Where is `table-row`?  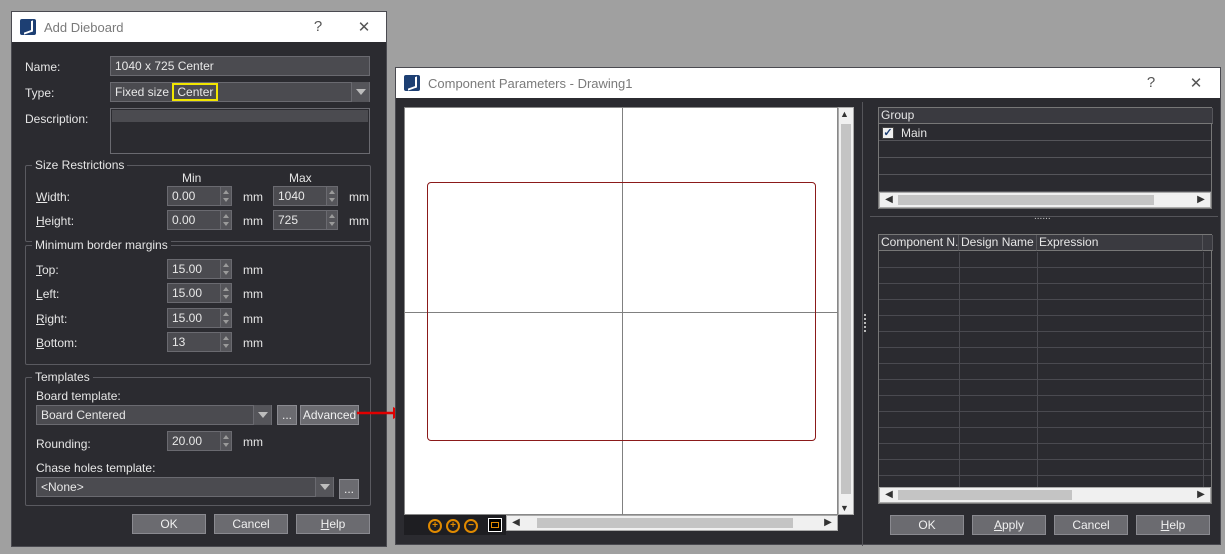
table-row is located at coordinates (1045, 167).